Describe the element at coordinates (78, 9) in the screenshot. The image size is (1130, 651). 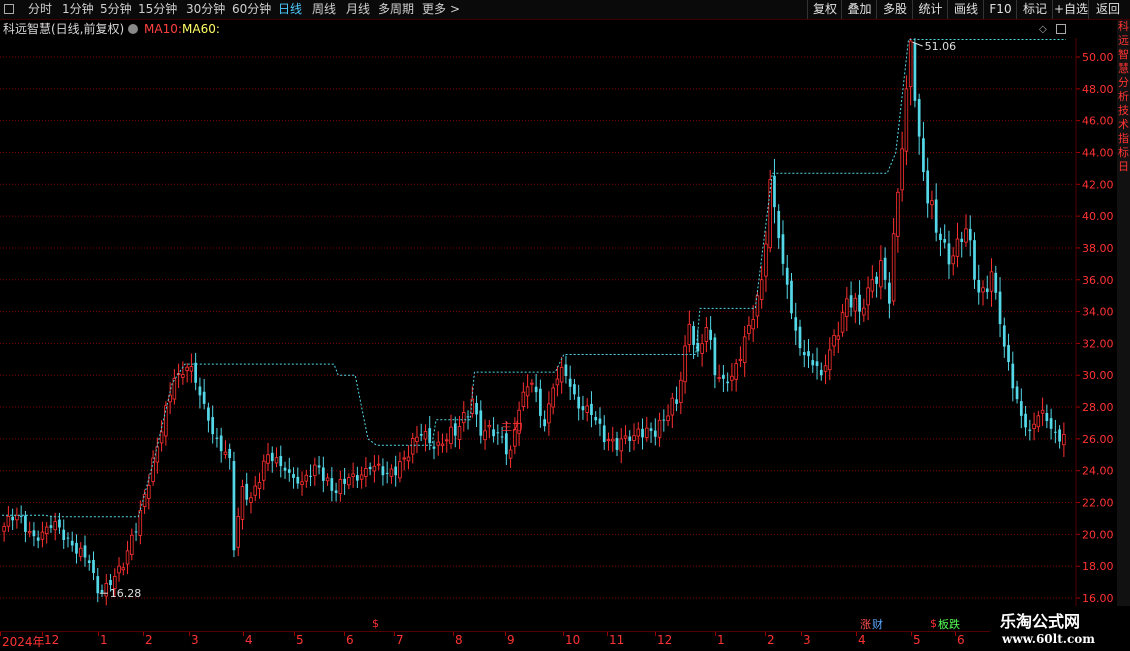
I see `period-tab-1: 1分钟` at that location.